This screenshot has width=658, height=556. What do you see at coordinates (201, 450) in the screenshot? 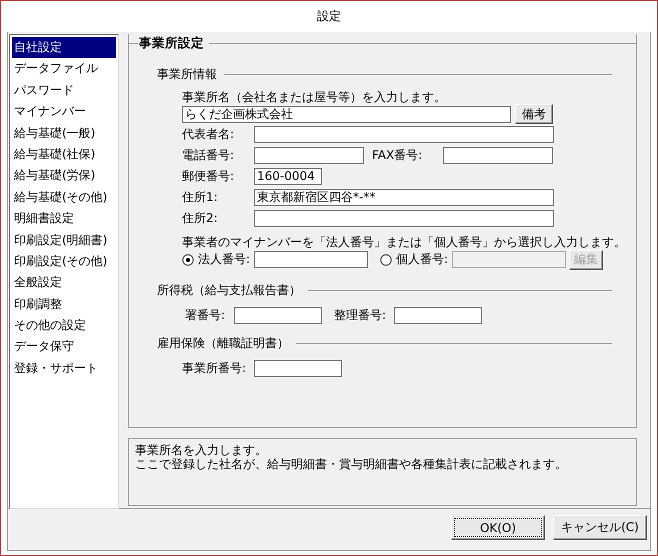
I see `description-text: 事業所名を入力します。` at bounding box center [201, 450].